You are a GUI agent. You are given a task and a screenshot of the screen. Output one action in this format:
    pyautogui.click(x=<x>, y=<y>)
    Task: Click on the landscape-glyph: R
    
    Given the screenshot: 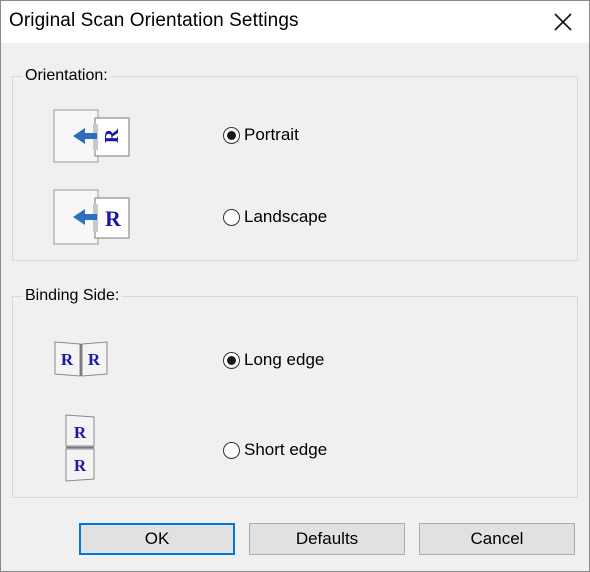 What is the action you would take?
    pyautogui.click(x=113, y=218)
    